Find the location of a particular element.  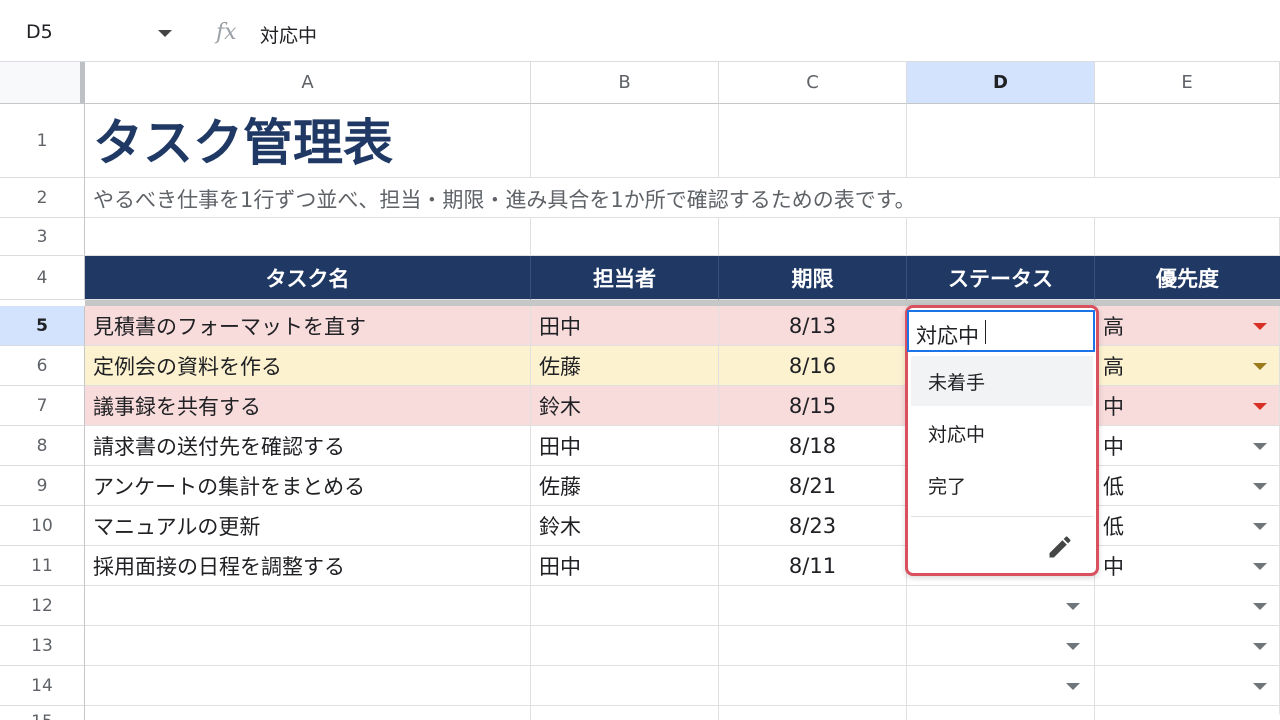

row-header-15: 15 is located at coordinates (42, 713).